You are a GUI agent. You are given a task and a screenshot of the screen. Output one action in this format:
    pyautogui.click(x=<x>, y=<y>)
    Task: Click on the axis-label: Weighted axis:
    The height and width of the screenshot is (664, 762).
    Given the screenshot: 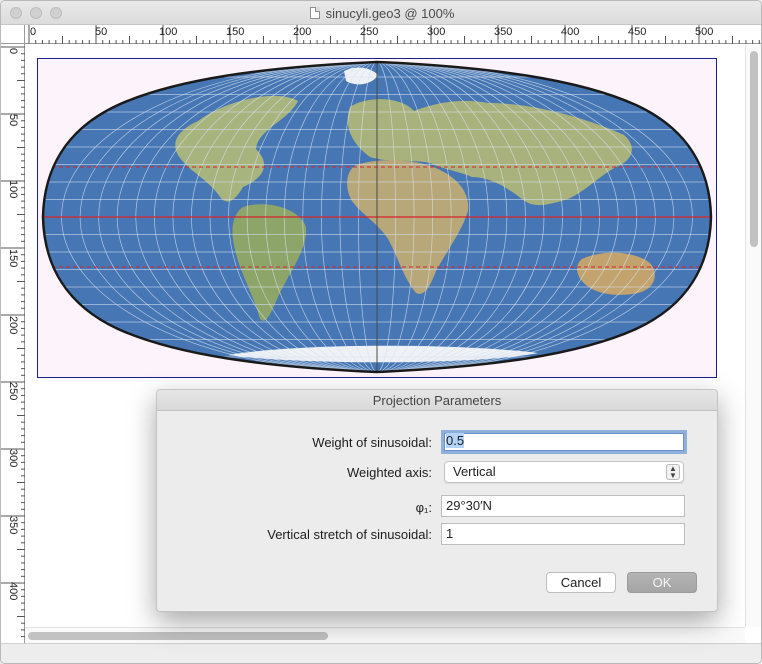 What is the action you would take?
    pyautogui.click(x=389, y=472)
    